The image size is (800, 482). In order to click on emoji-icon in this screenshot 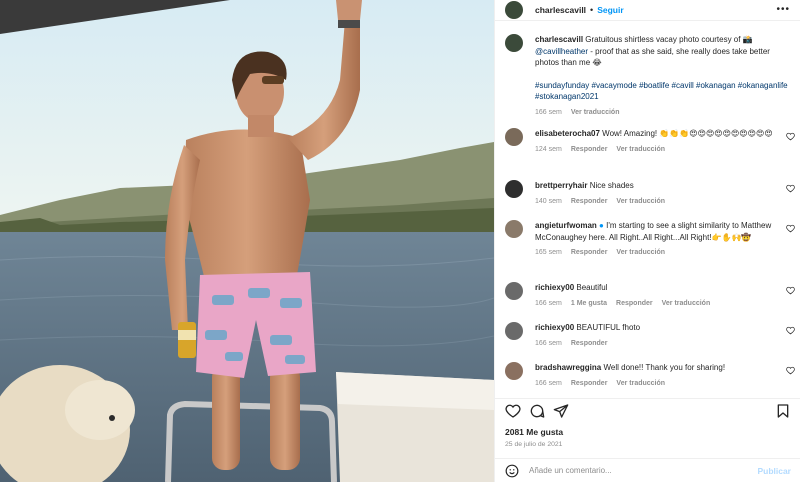, I will do `click(512, 471)`.